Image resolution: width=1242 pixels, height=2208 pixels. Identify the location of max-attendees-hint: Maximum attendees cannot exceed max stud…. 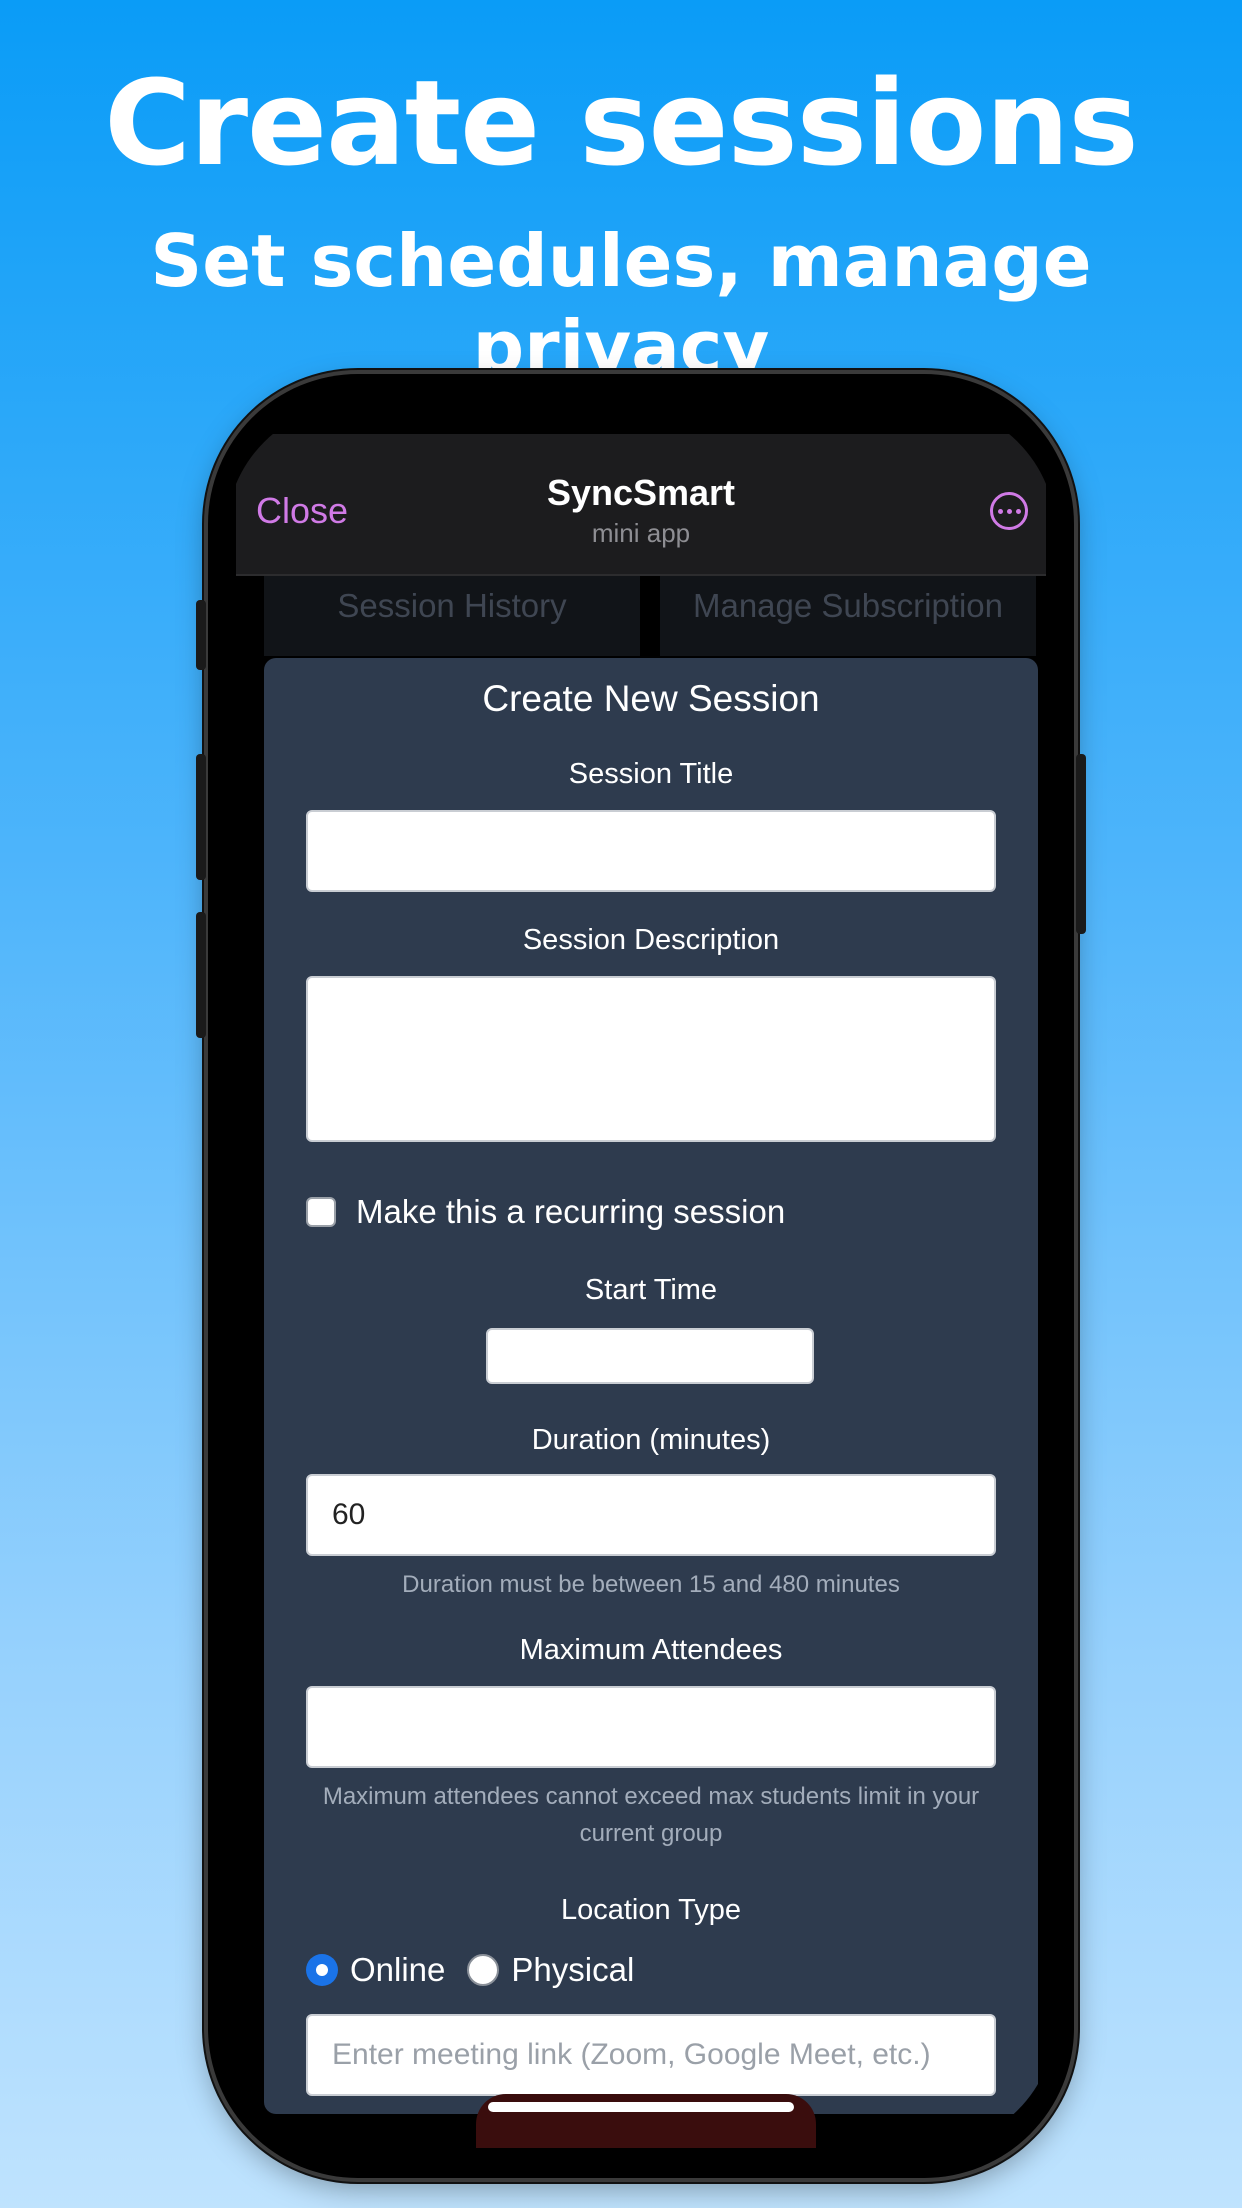
(651, 1815).